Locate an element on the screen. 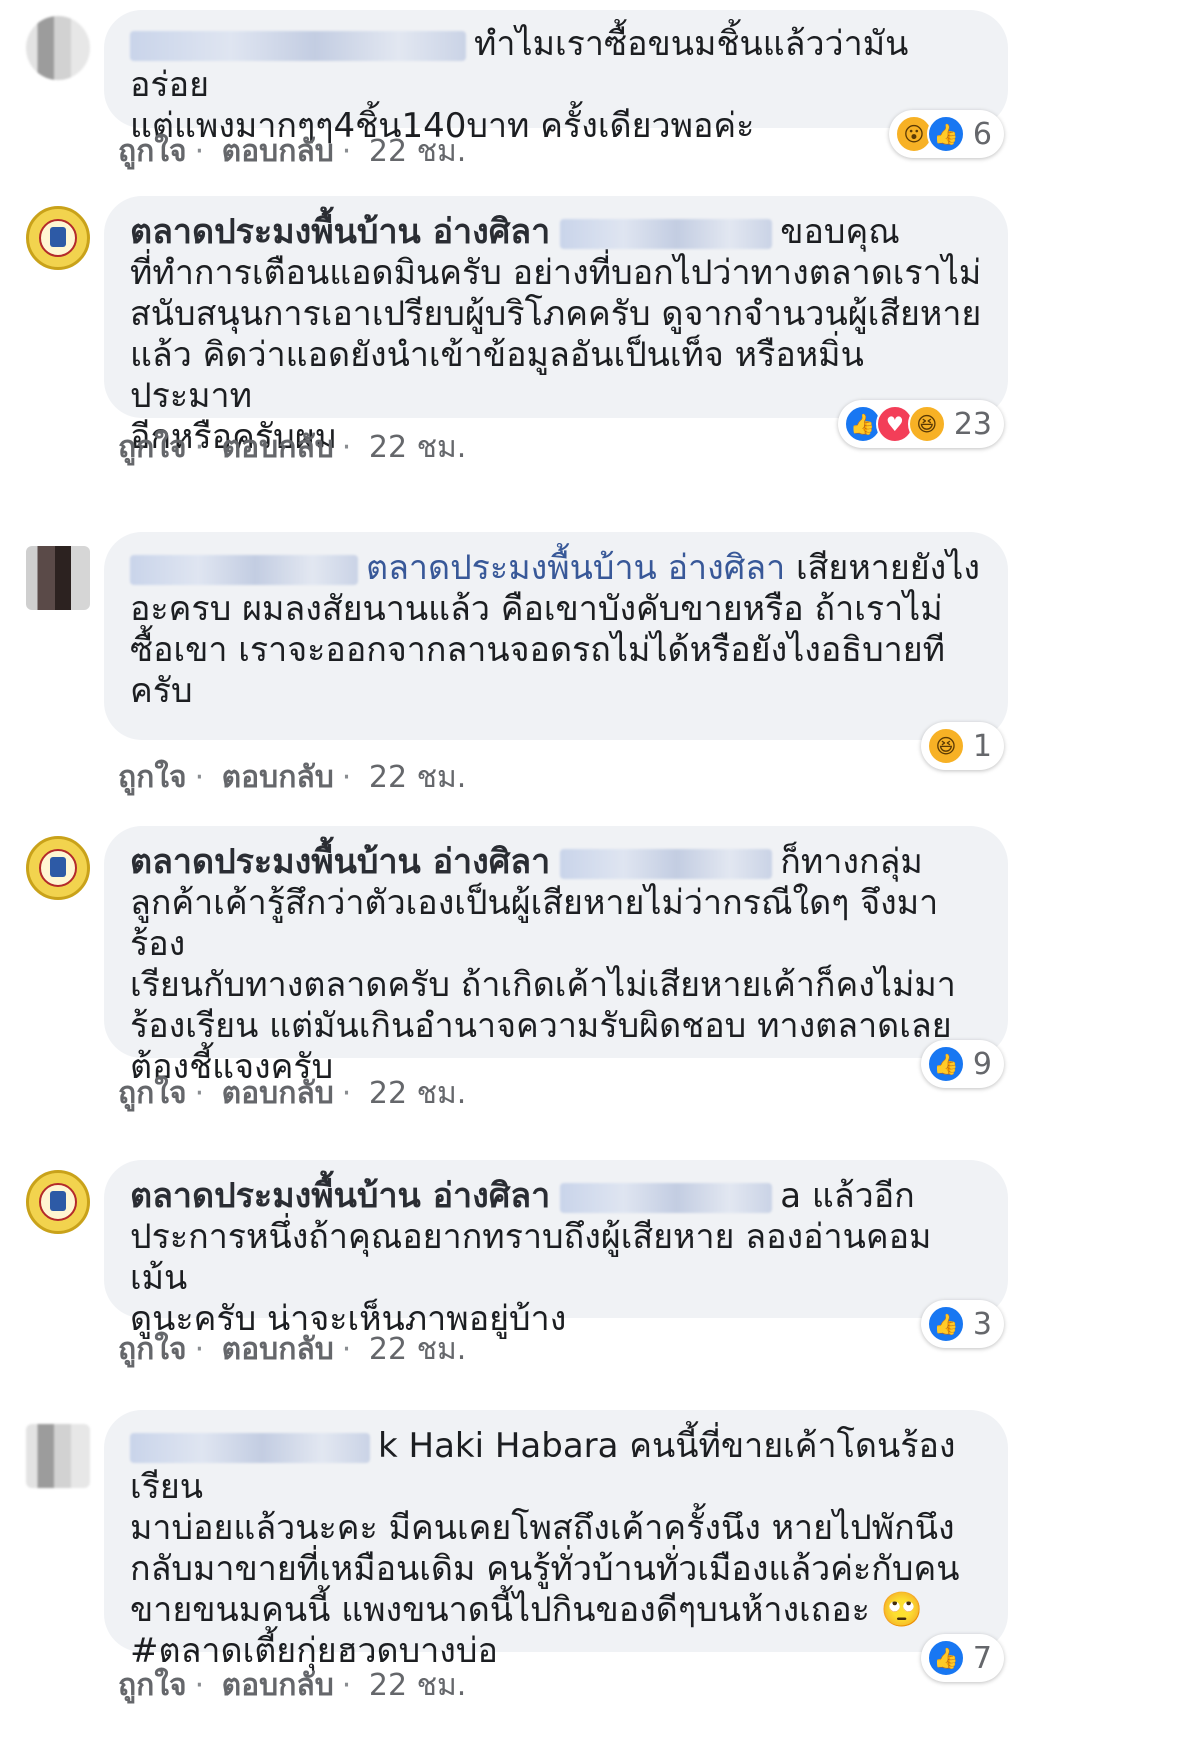  reaction-summary: 👍 9 is located at coordinates (962, 1064).